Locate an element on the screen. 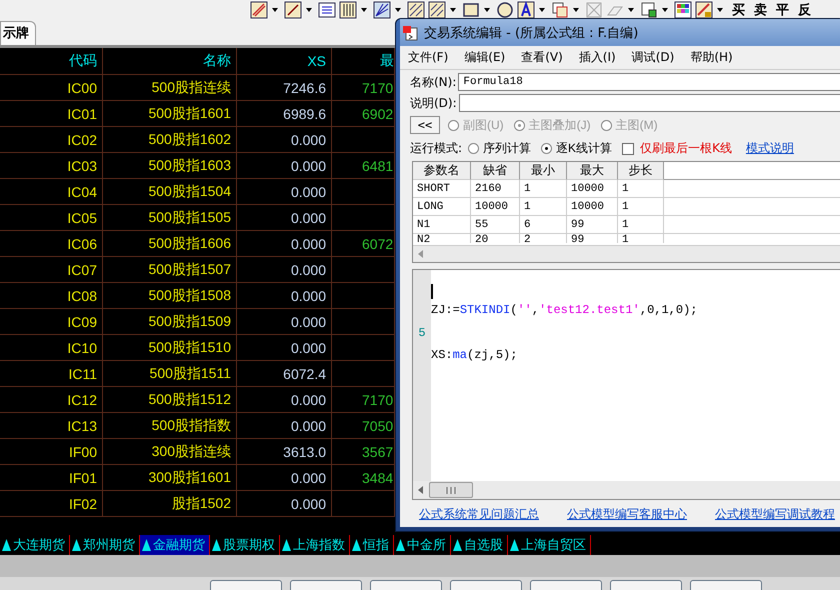 The width and height of the screenshot is (840, 590). table-cell: 500股指1509 is located at coordinates (170, 321).